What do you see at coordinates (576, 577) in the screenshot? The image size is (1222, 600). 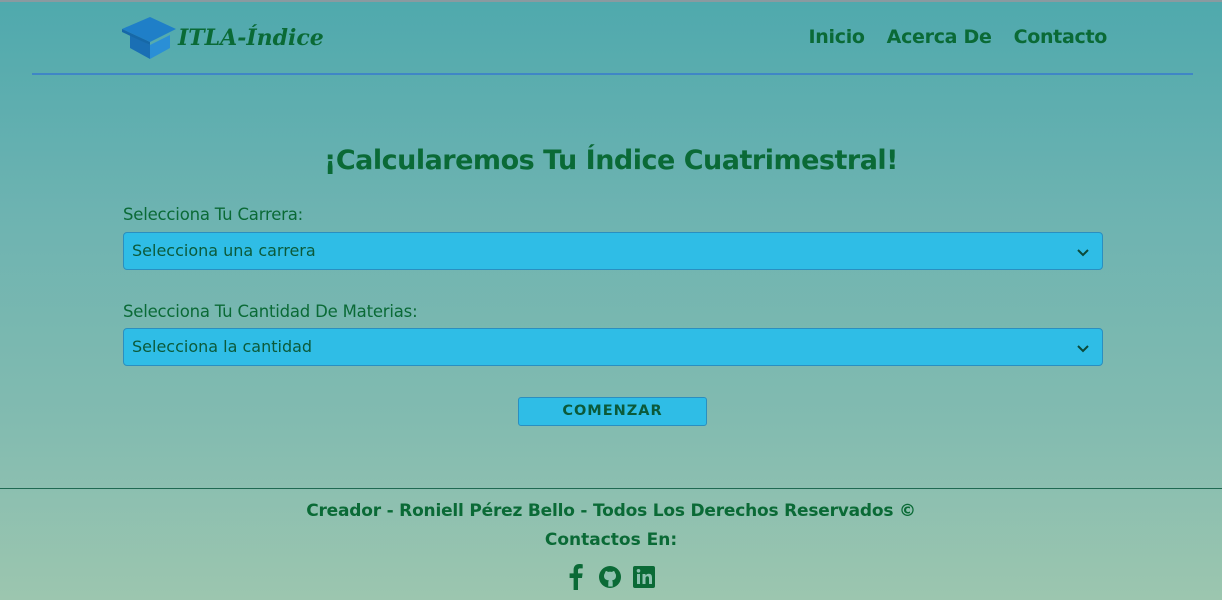 I see `facebook-icon` at bounding box center [576, 577].